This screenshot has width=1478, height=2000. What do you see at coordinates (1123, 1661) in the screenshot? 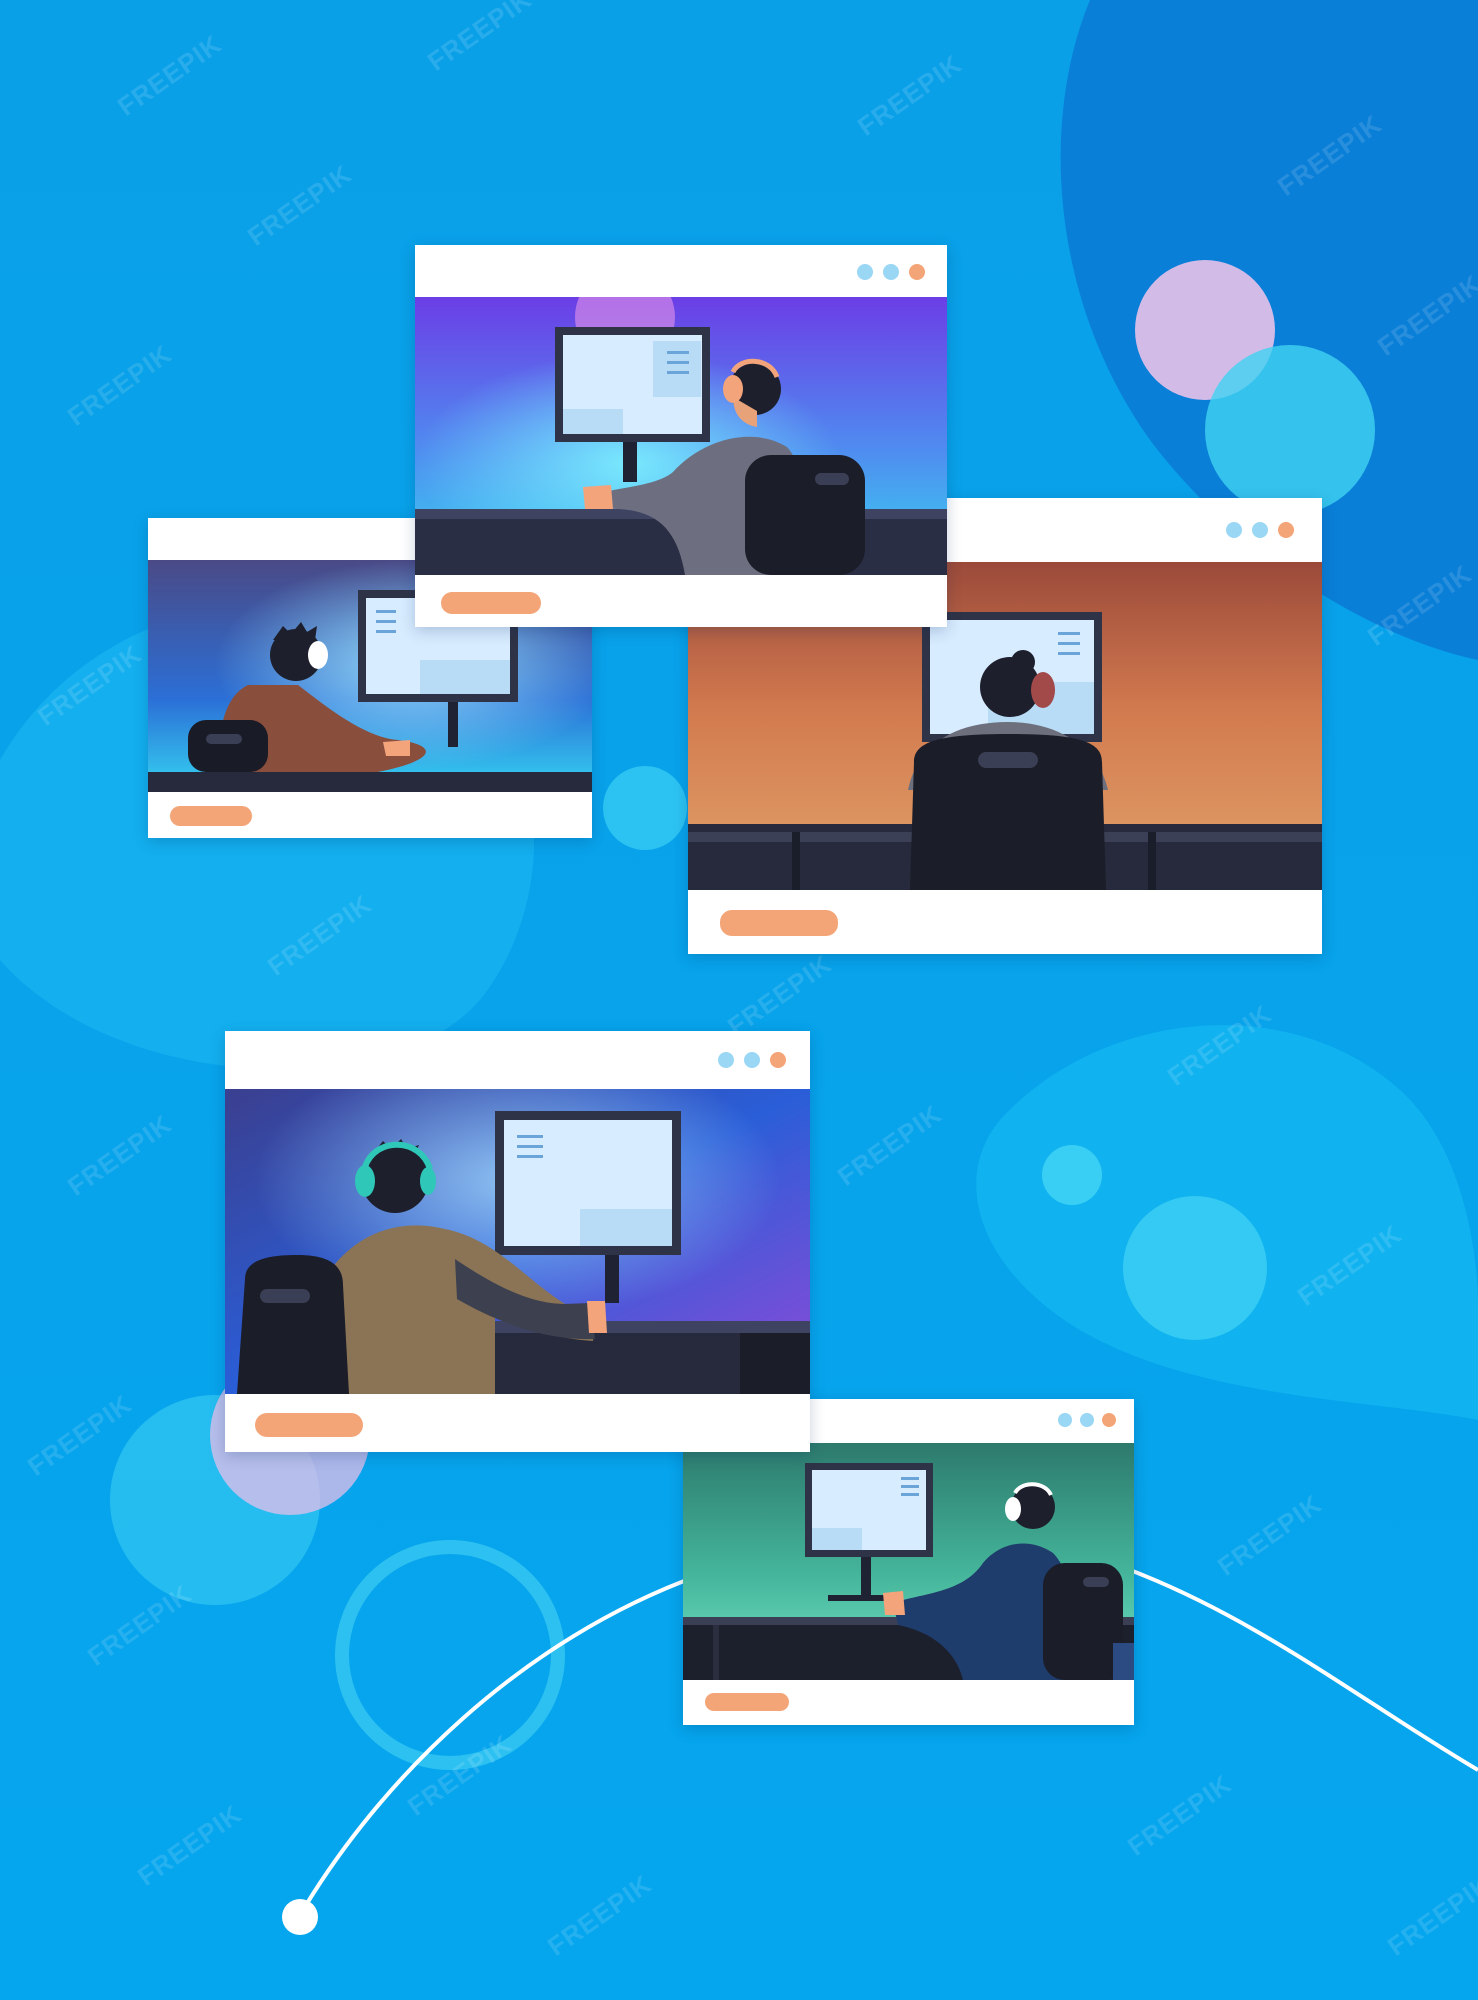
I see `side-shelf` at bounding box center [1123, 1661].